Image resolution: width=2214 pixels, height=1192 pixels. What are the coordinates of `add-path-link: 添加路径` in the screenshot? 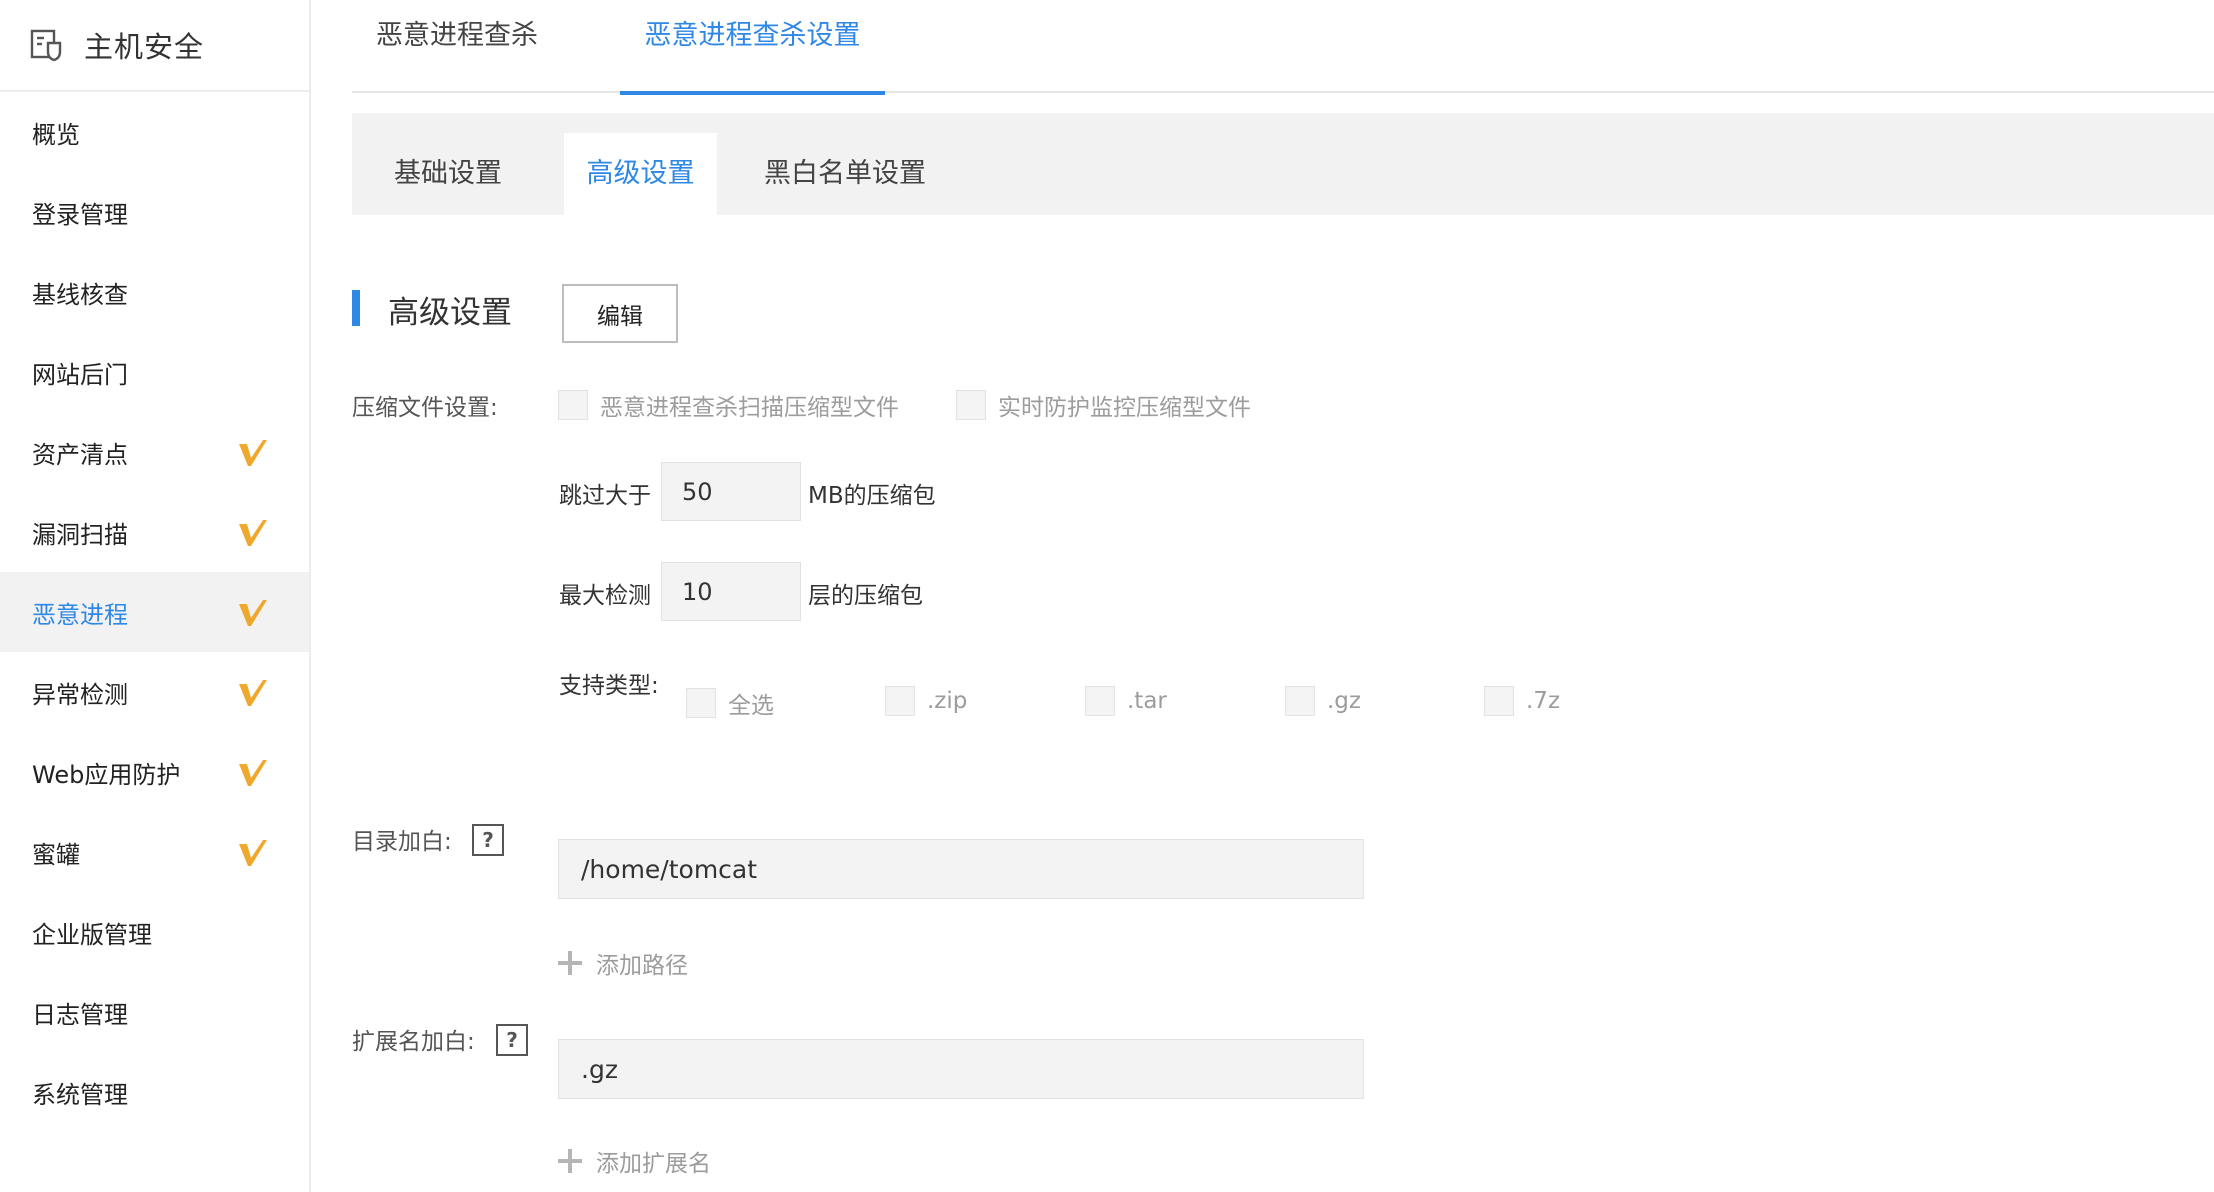 It's located at (623, 963).